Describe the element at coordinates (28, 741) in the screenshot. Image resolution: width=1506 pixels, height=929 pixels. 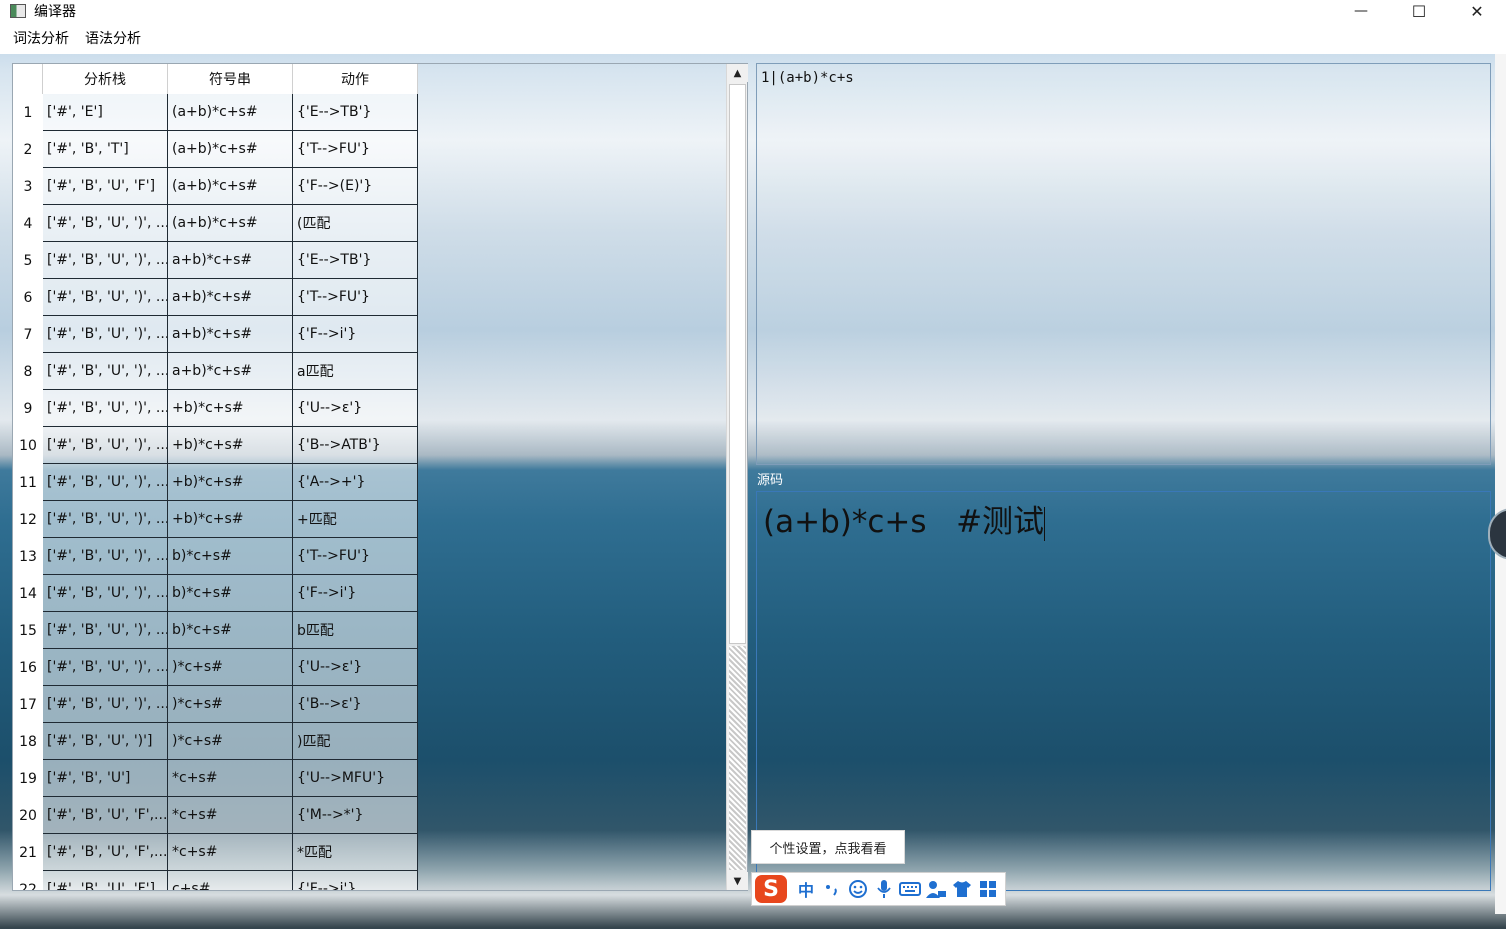
I see `row-number: 18` at that location.